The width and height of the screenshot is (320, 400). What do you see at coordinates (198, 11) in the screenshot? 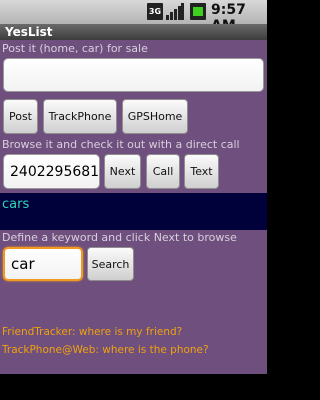
I see `battery-icon` at bounding box center [198, 11].